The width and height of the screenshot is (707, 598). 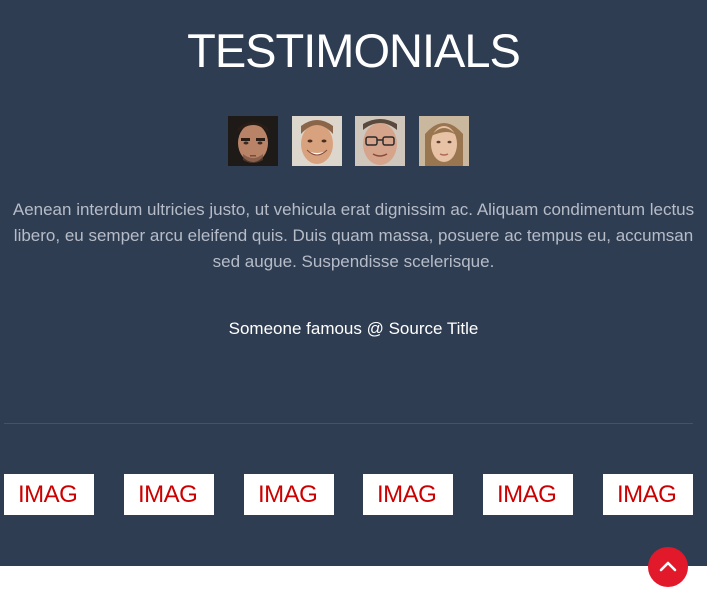 I want to click on scroll-to-top-button, so click(x=668, y=567).